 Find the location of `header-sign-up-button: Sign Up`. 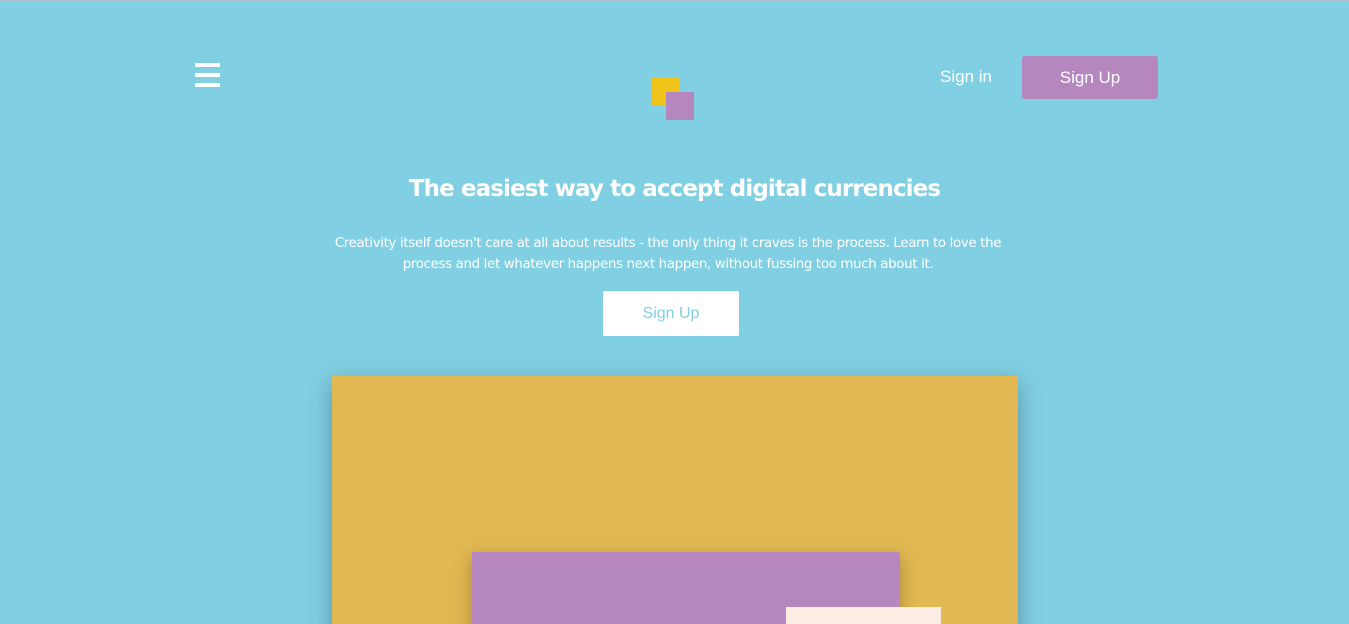

header-sign-up-button: Sign Up is located at coordinates (1090, 77).